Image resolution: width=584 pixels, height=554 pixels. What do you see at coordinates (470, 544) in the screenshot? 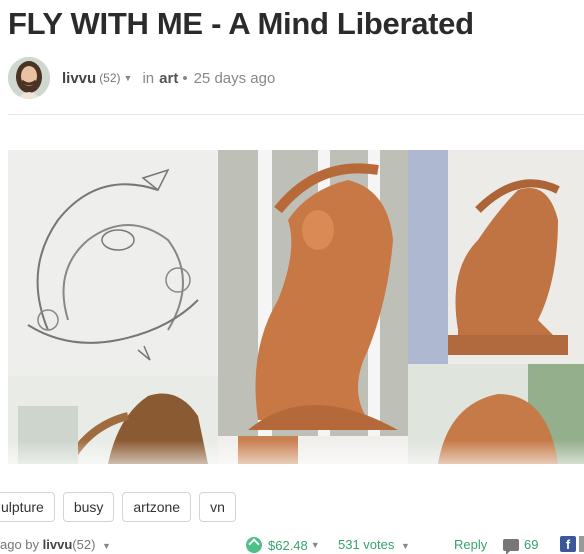
I see `reply-link: Reply` at bounding box center [470, 544].